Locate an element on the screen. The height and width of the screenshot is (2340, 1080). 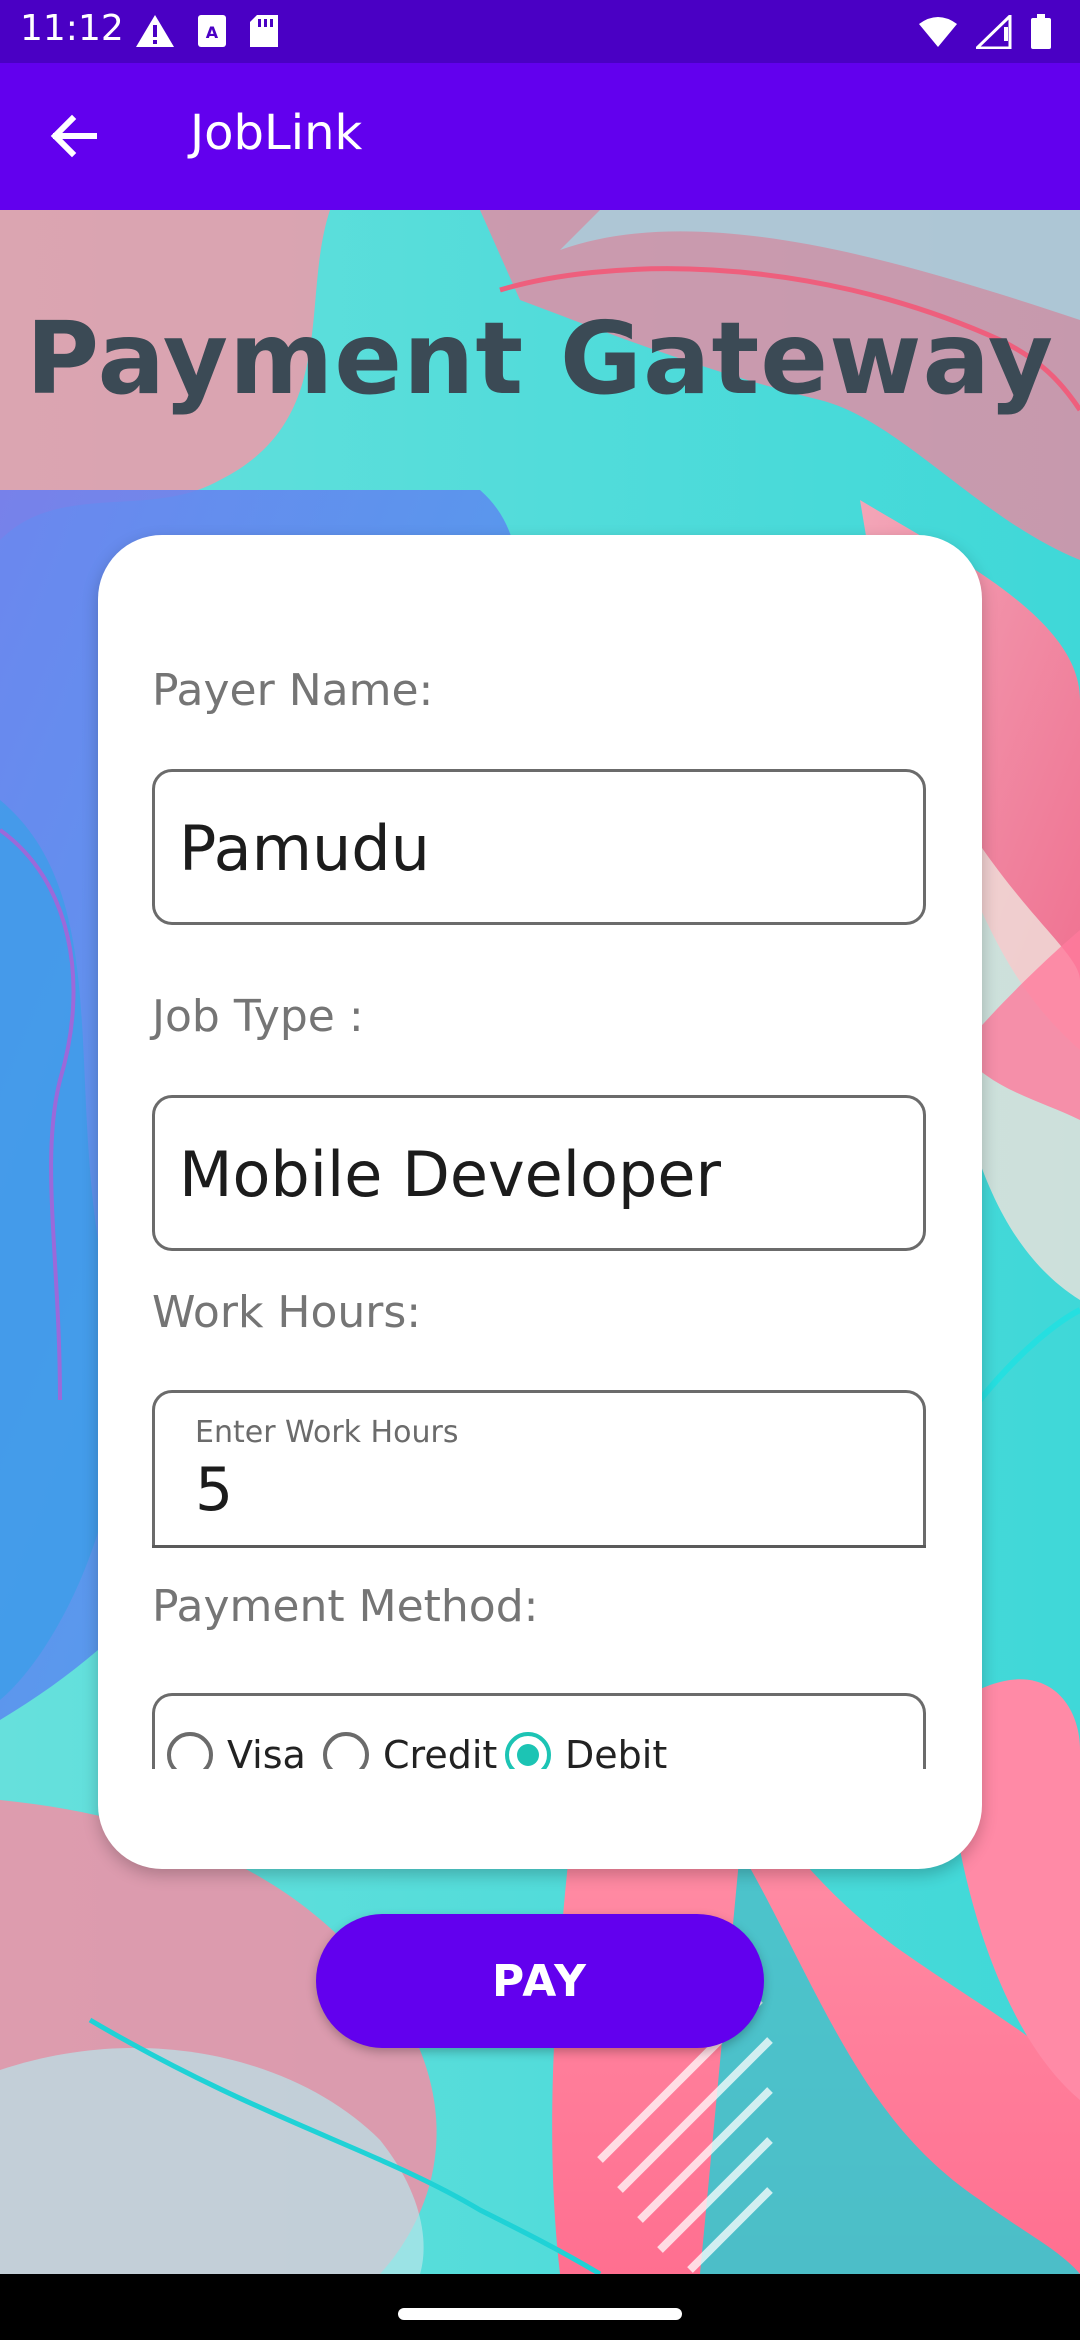
work-hours-hint: Enter Work Hours is located at coordinates (327, 1432).